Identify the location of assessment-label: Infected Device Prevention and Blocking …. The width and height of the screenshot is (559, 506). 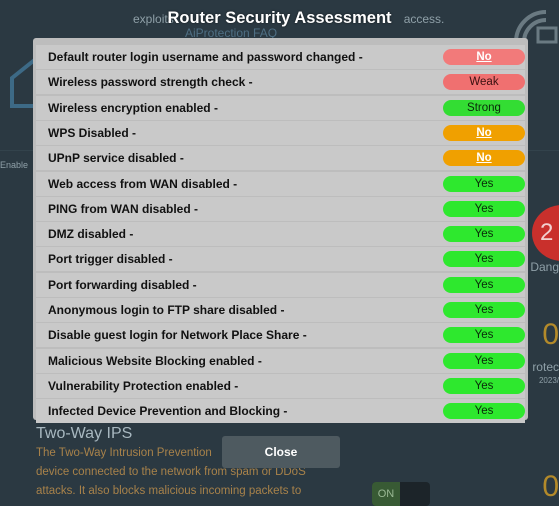
(168, 411).